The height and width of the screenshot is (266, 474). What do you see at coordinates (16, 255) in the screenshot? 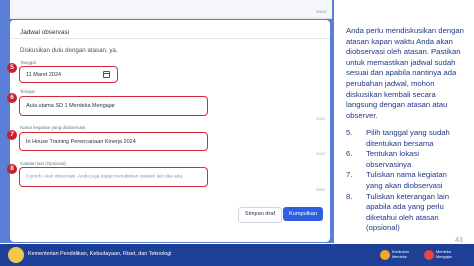
I see `ministry-logo-icon` at bounding box center [16, 255].